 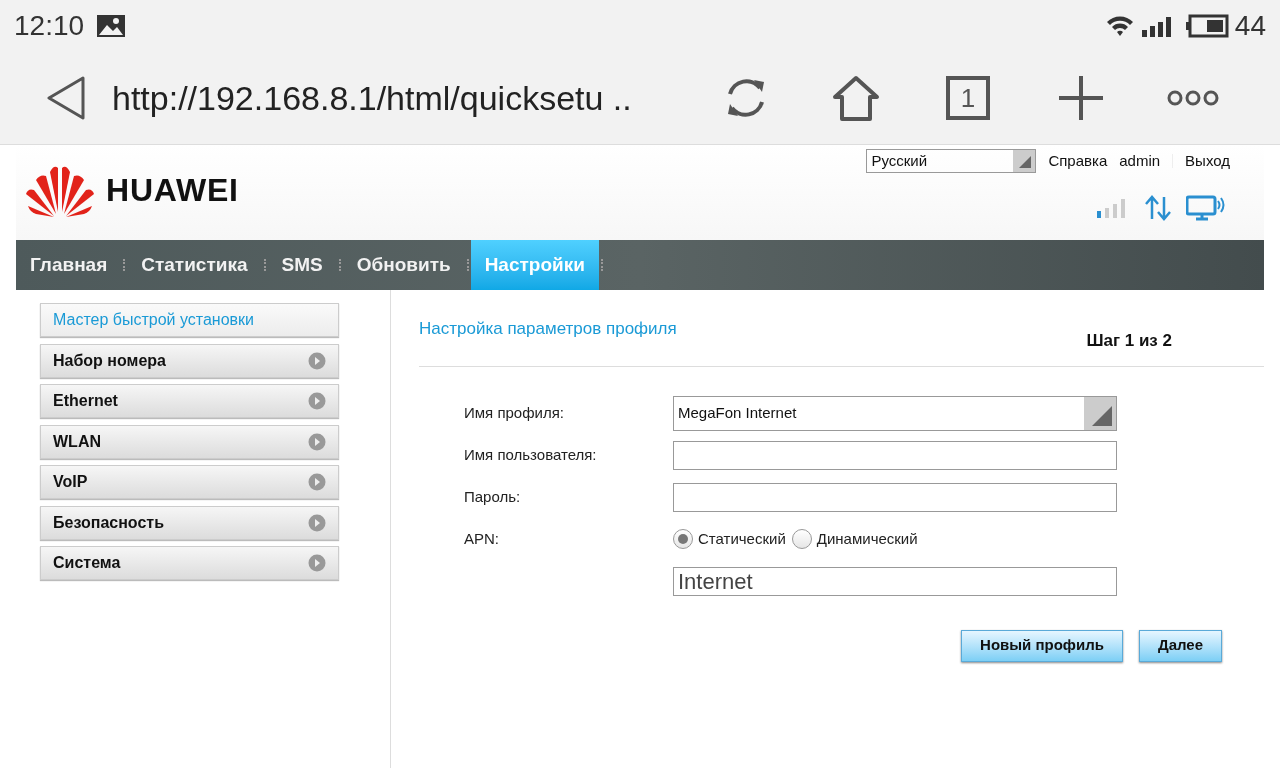 I want to click on language-select: Русский, so click(x=951, y=161).